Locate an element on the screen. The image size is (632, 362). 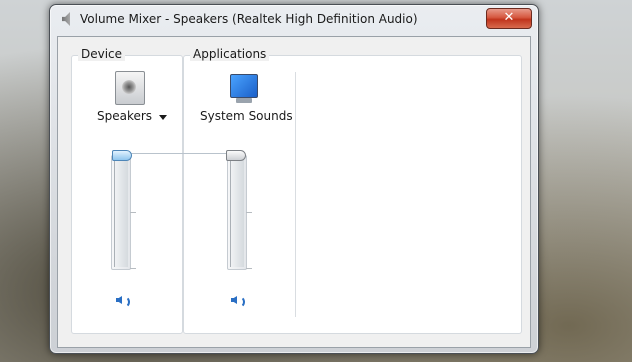
speaker-icon is located at coordinates (130, 88).